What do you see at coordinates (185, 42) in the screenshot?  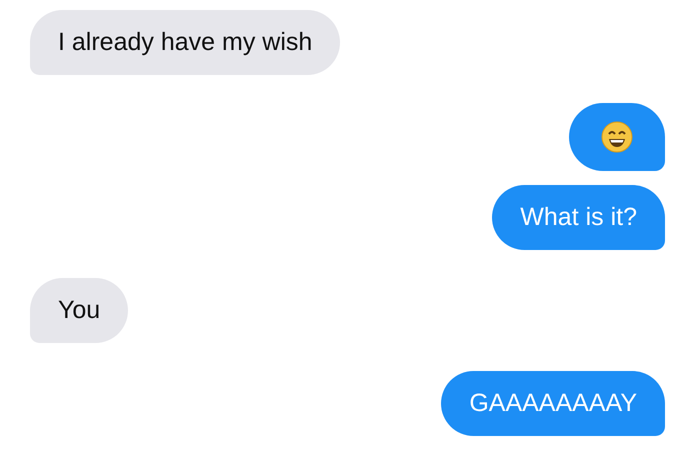 I see `received-message: I already have my wish` at bounding box center [185, 42].